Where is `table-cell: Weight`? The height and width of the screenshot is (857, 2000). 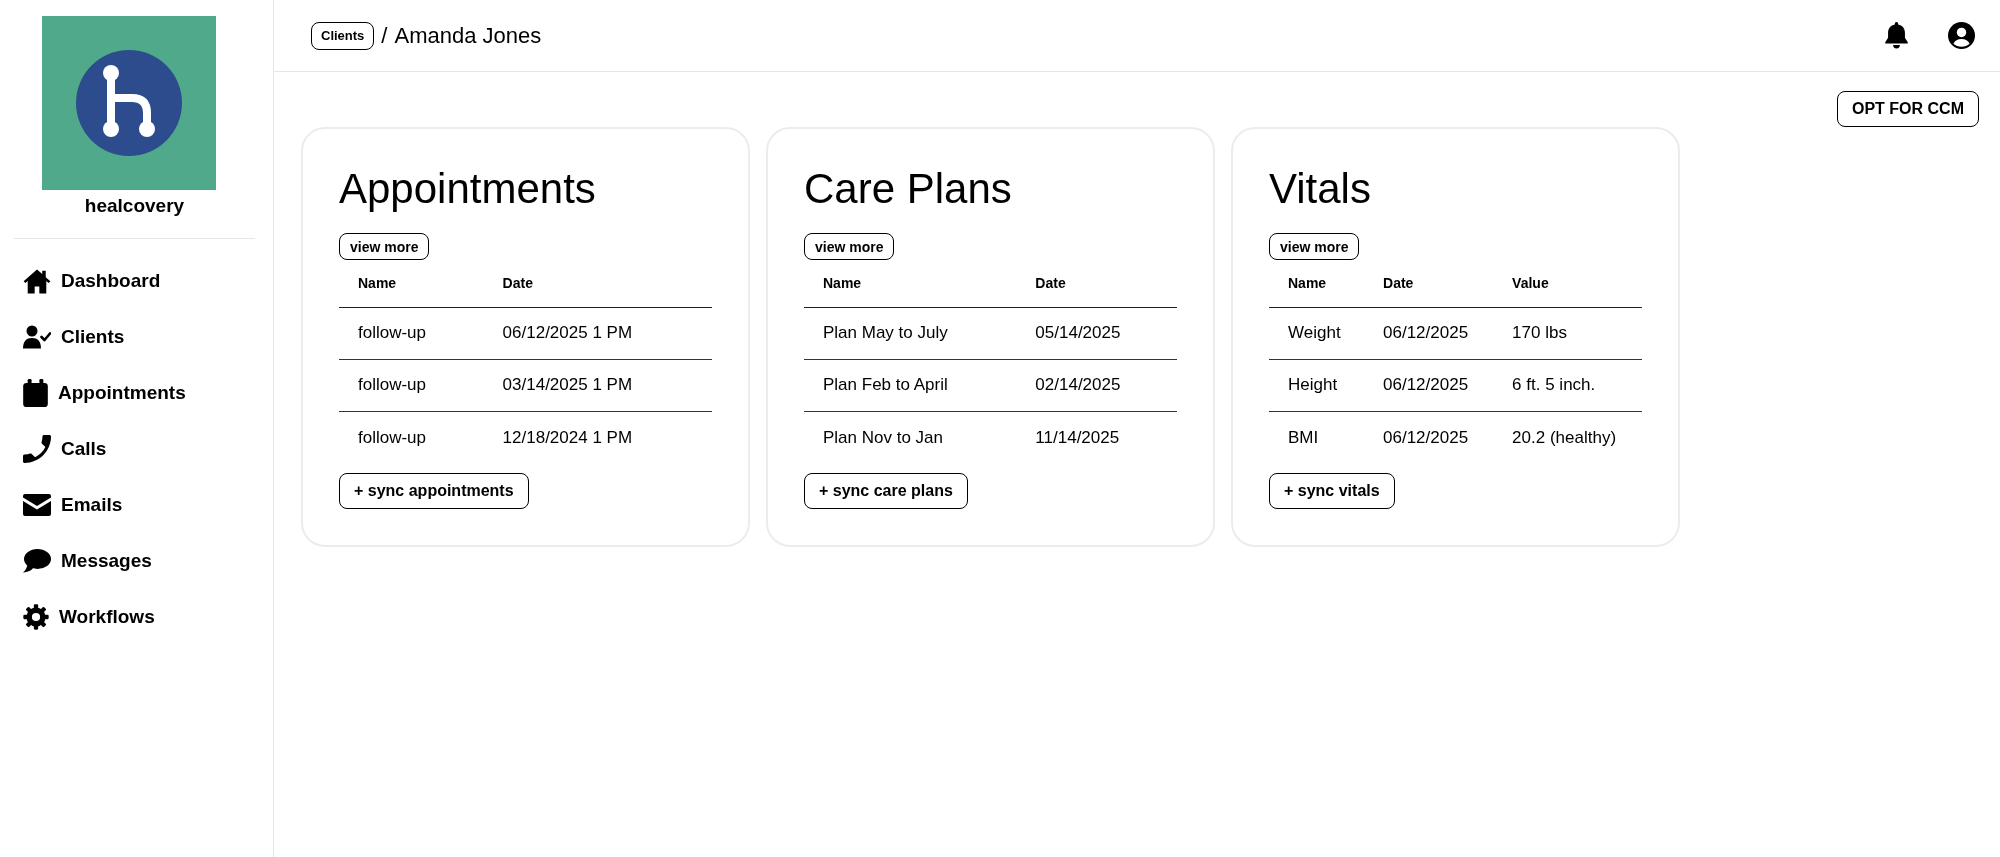
table-cell: Weight is located at coordinates (1316, 333).